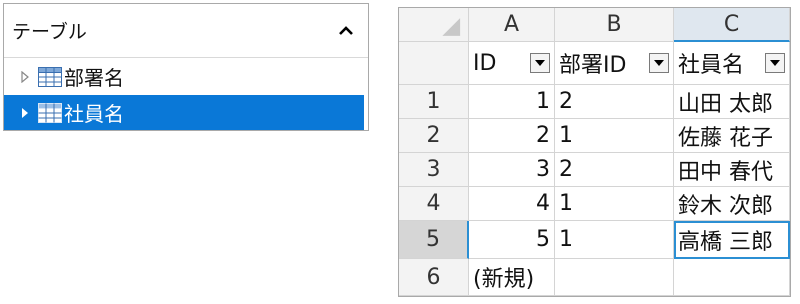 The height and width of the screenshot is (304, 800). I want to click on field-name: ID, so click(485, 63).